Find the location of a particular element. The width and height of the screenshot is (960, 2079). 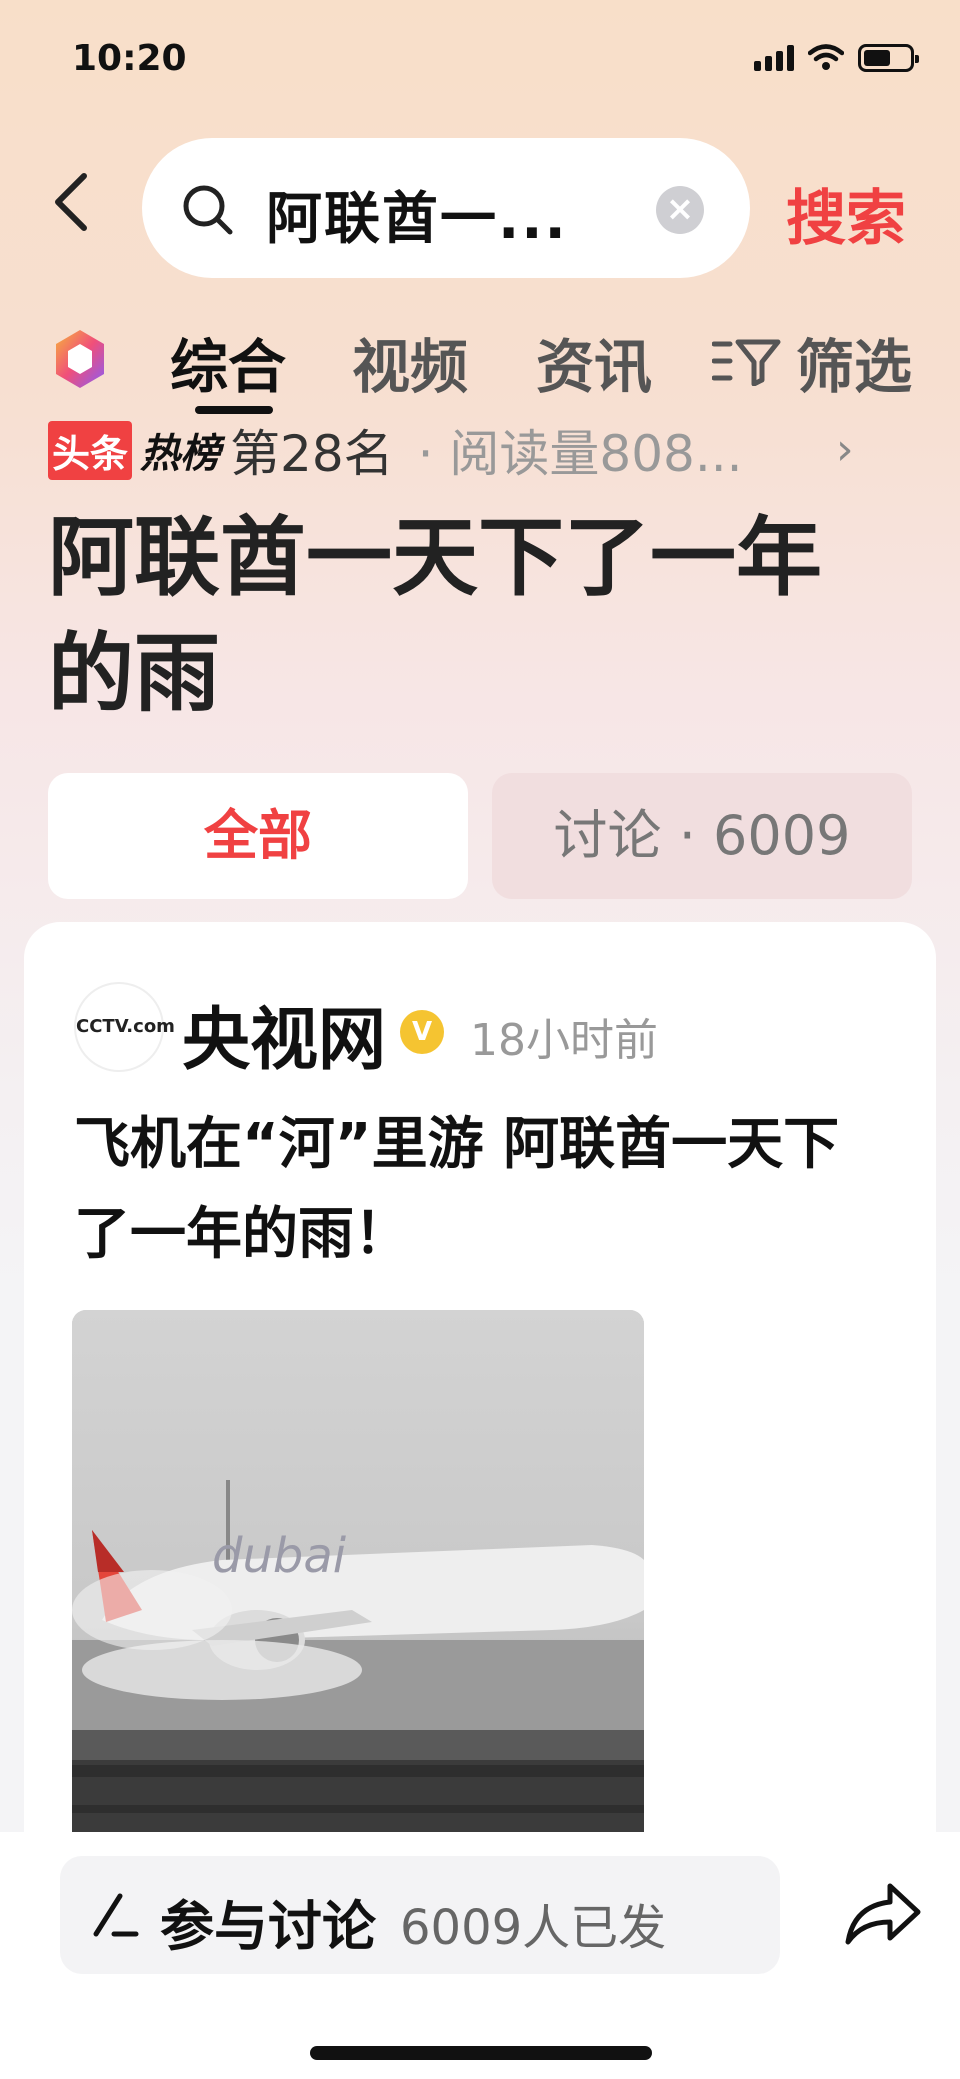

filter-icon is located at coordinates (746, 362).